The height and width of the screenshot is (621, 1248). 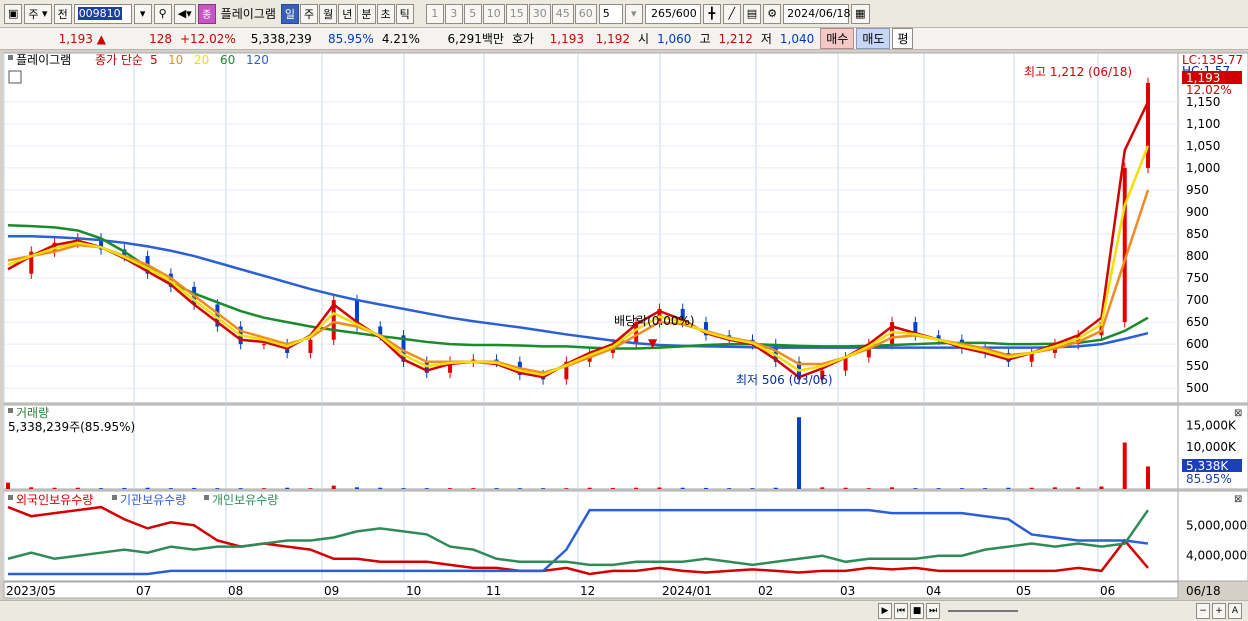 What do you see at coordinates (610, 13) in the screenshot?
I see `interval-select: 5` at bounding box center [610, 13].